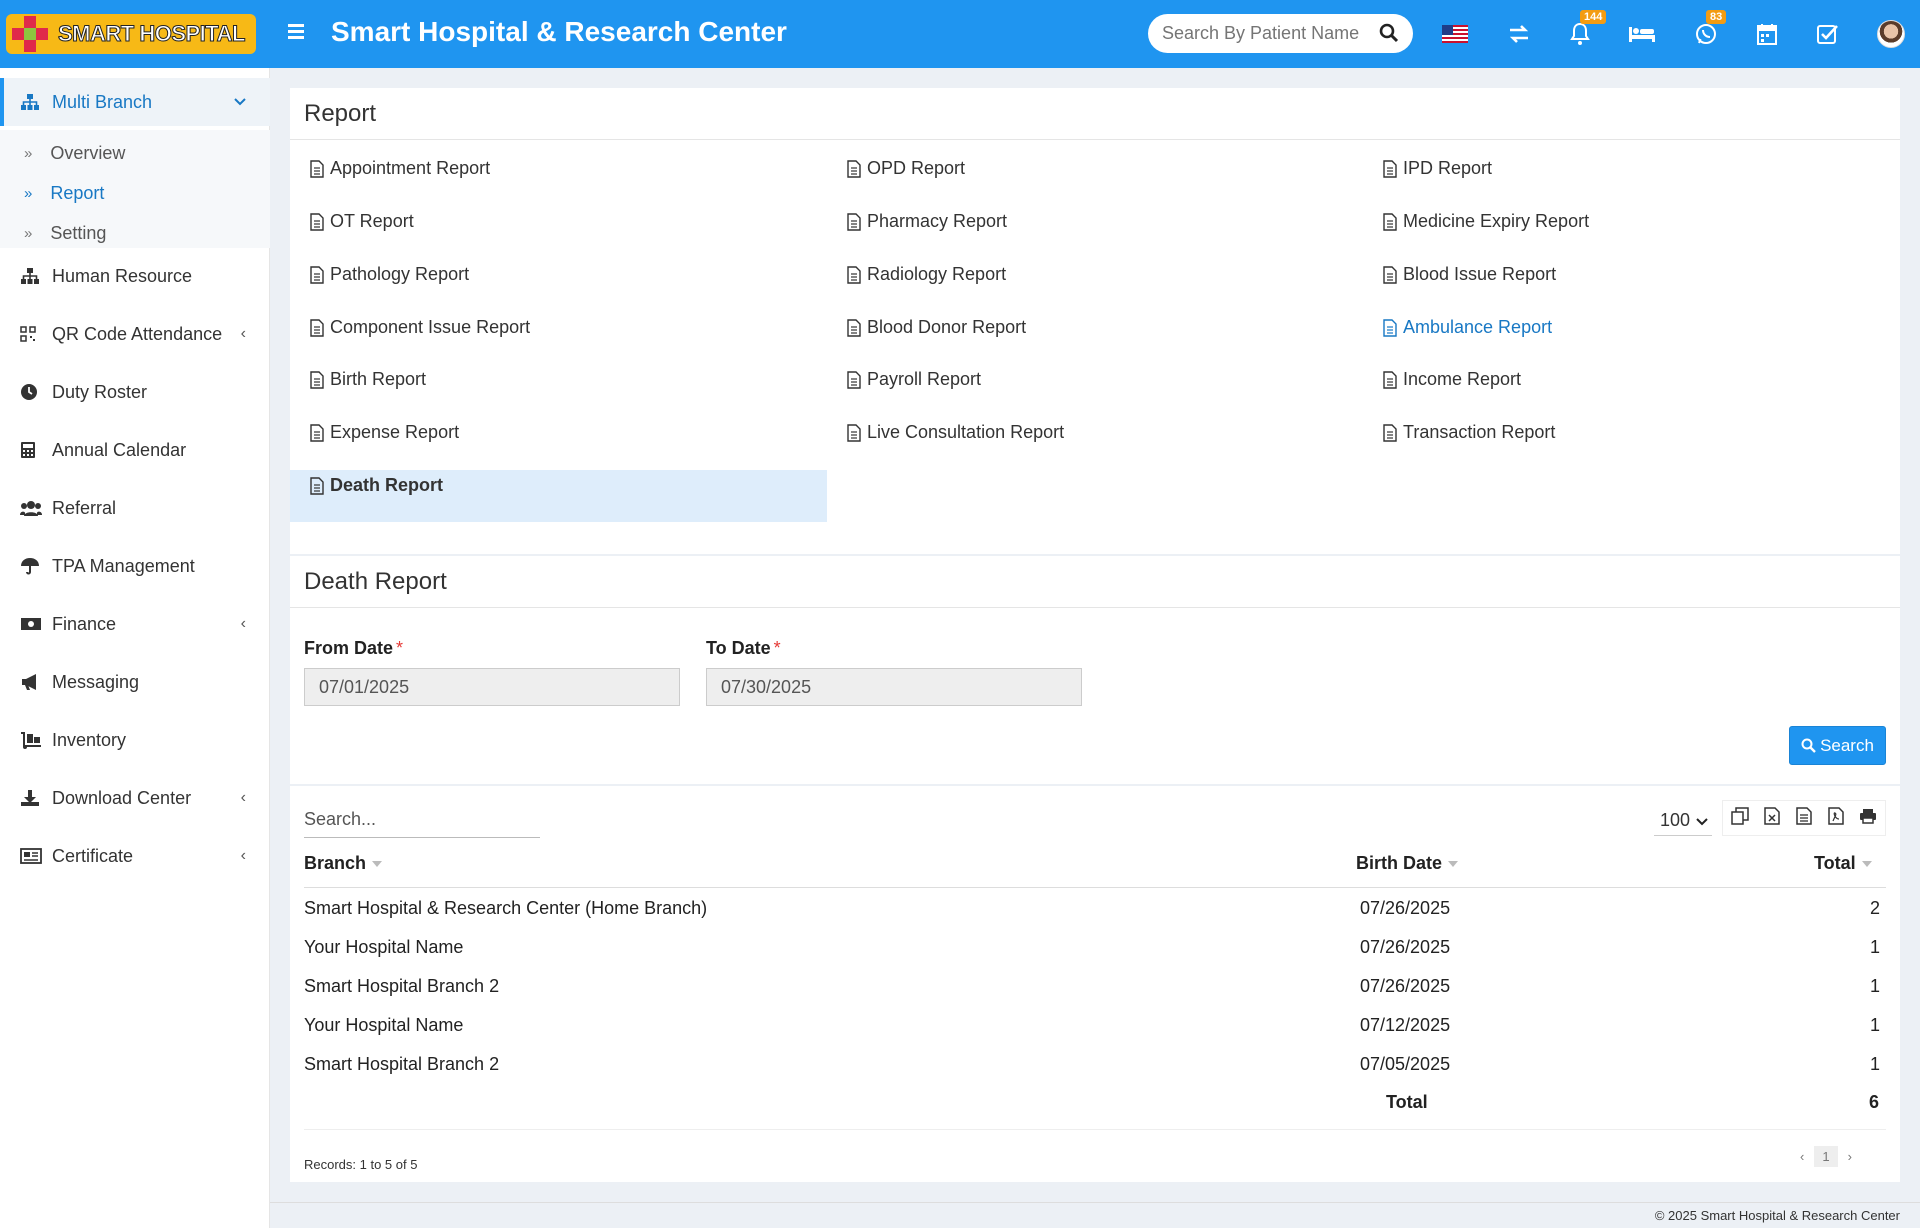 The width and height of the screenshot is (1920, 1228). Describe the element at coordinates (1262, 33) in the screenshot. I see `patient-search-input` at that location.